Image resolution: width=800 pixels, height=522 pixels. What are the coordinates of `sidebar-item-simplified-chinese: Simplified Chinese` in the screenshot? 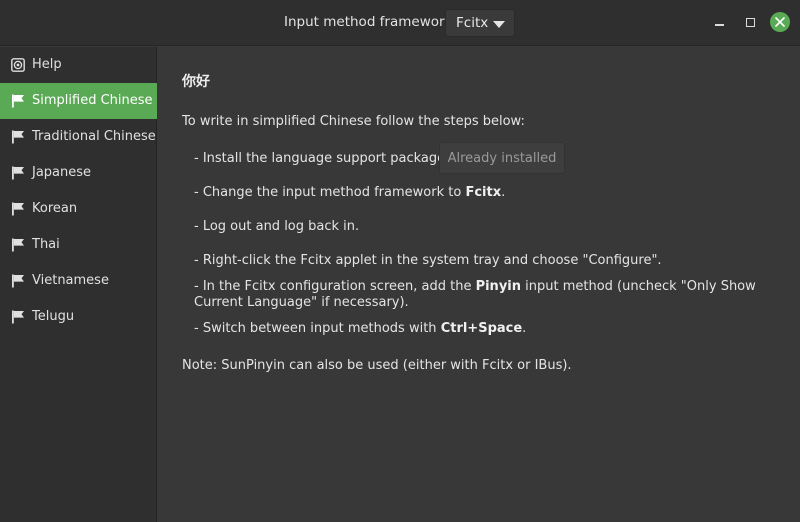 It's located at (78, 101).